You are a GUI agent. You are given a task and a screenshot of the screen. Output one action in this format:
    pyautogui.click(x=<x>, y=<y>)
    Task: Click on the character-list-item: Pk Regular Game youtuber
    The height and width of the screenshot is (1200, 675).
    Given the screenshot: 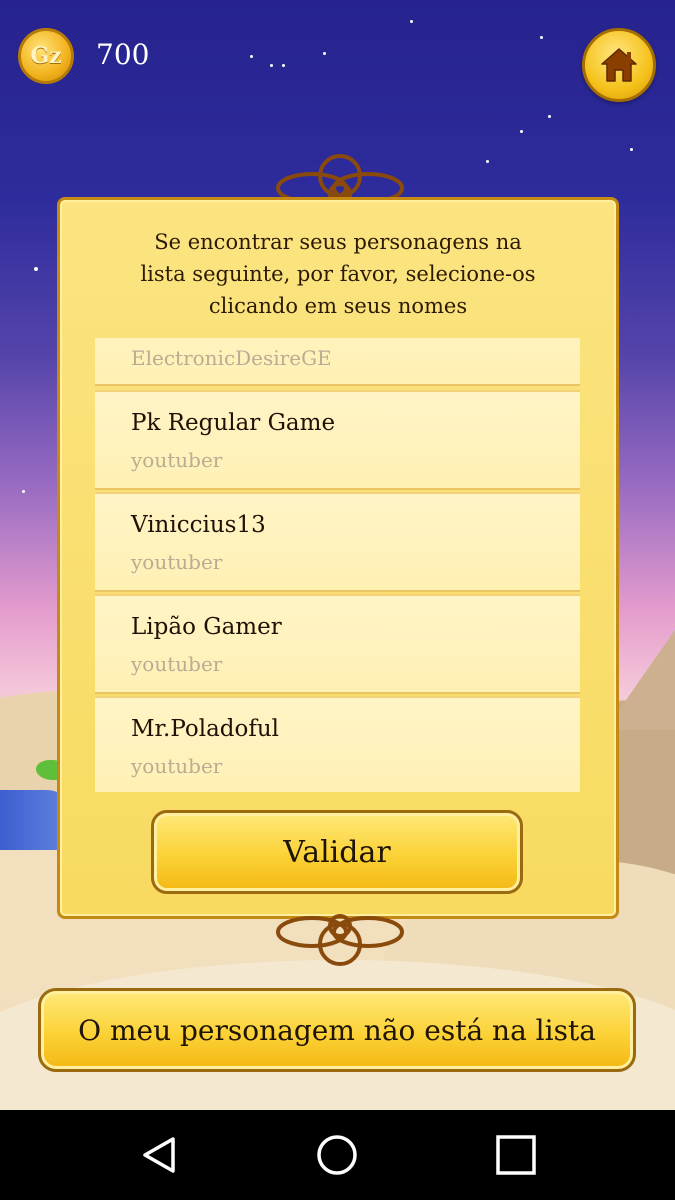 What is the action you would take?
    pyautogui.click(x=337, y=440)
    